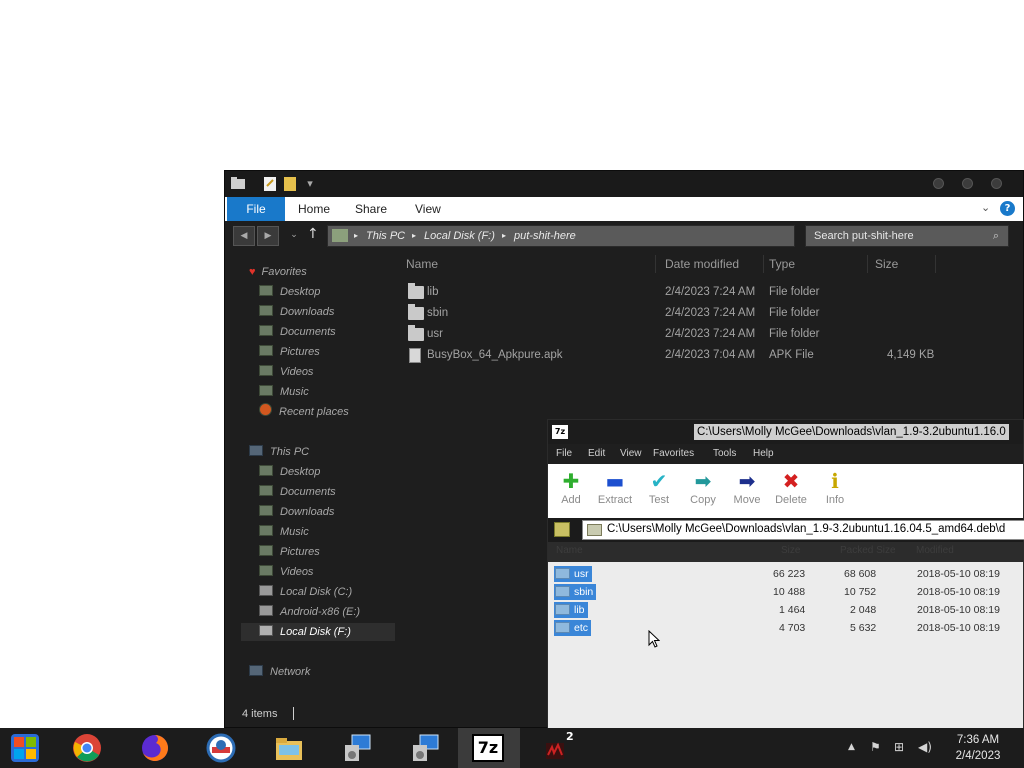 The image size is (1024, 768). I want to click on nav-fav-videos: Videos, so click(286, 372).